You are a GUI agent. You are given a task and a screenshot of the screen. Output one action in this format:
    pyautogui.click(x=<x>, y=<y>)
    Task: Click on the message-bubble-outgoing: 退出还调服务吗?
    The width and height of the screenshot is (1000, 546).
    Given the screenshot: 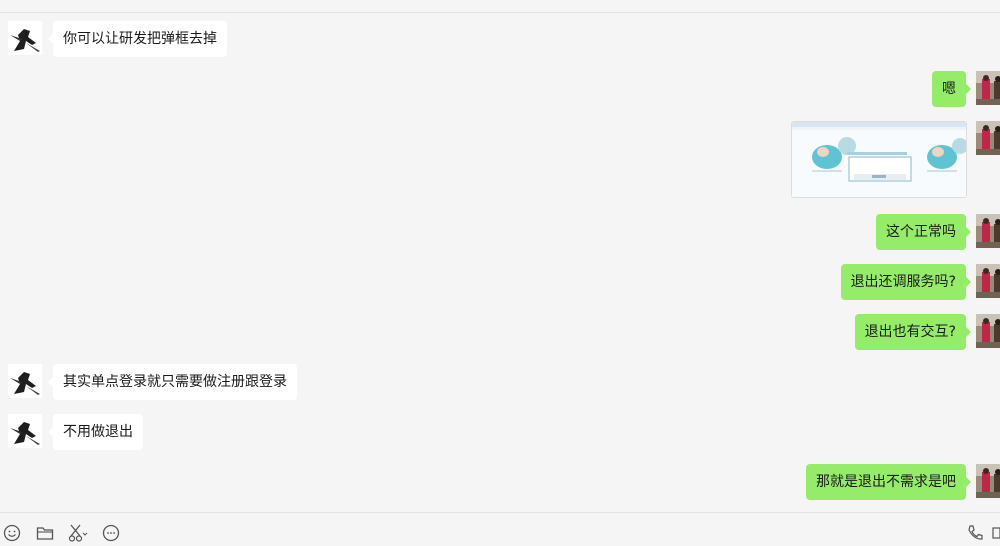 What is the action you would take?
    pyautogui.click(x=906, y=282)
    